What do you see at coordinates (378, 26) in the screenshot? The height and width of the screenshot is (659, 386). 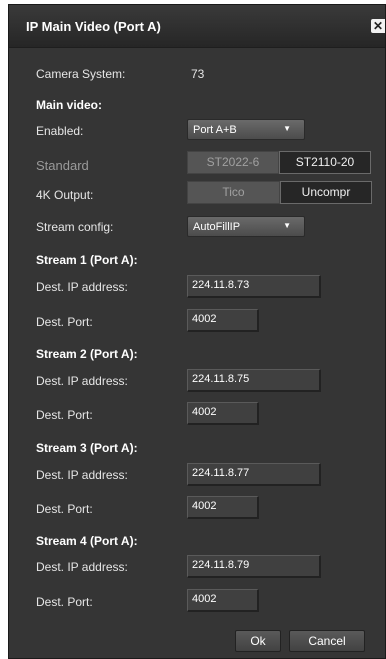 I see `close-icon: ✕` at bounding box center [378, 26].